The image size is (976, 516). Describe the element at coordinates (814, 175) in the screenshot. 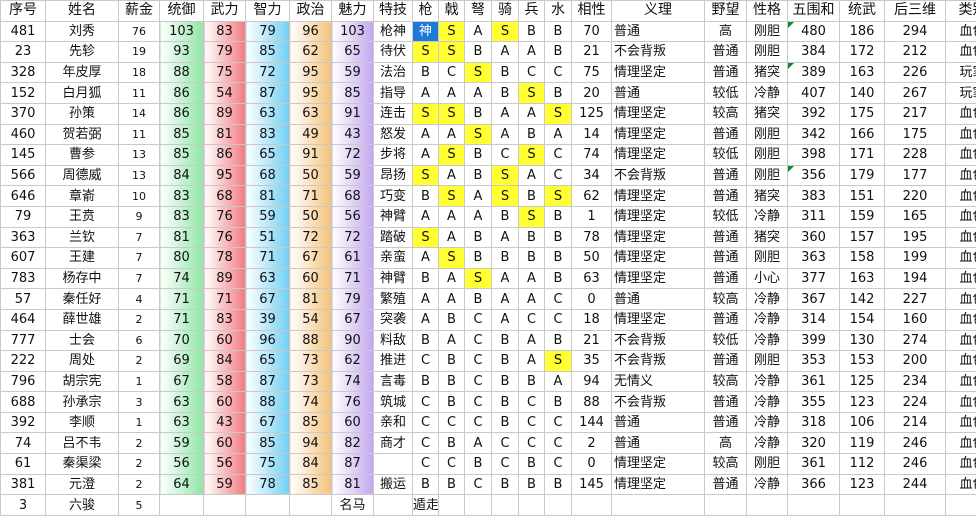

I see `cell: 356` at that location.